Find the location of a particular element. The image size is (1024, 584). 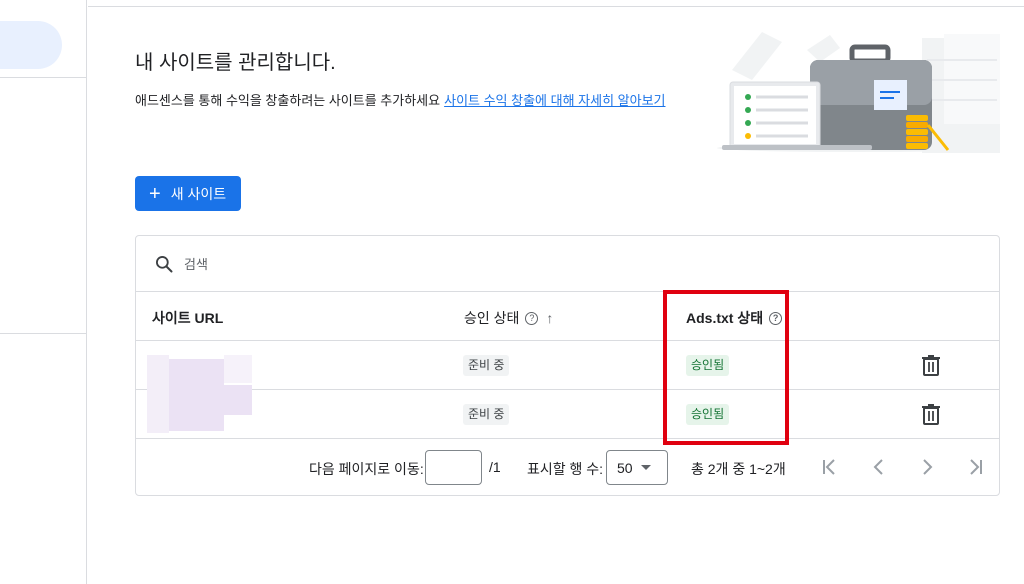

column-site-url: 사이트 URL is located at coordinates (187, 318).